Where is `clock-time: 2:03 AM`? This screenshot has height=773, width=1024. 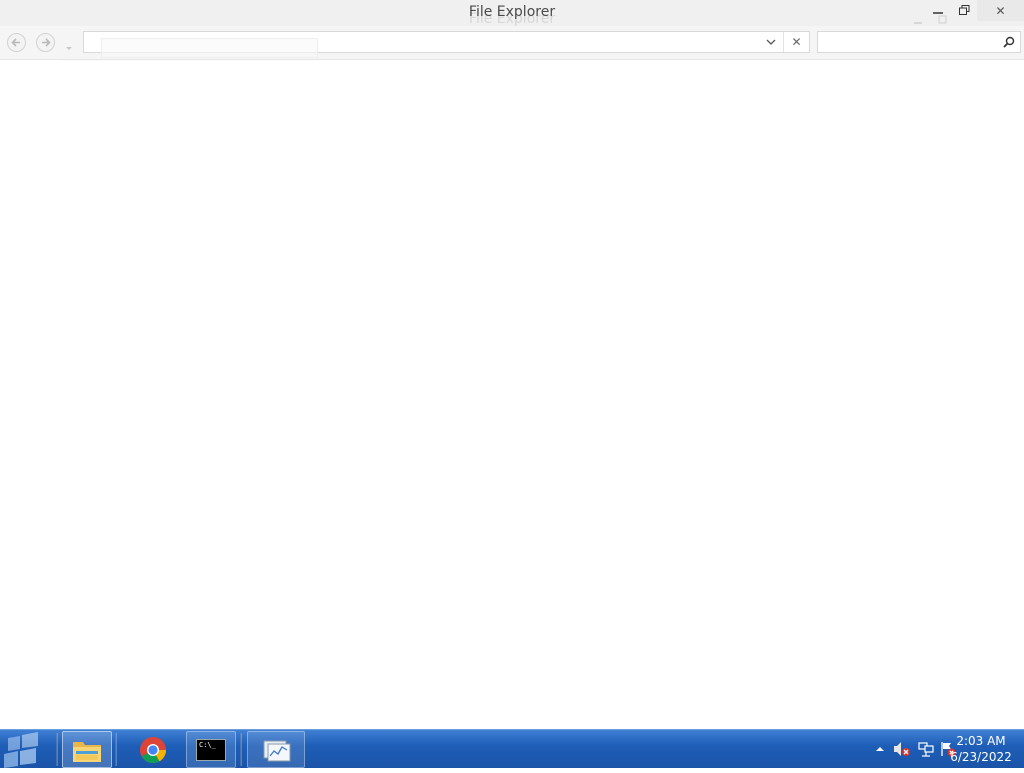
clock-time: 2:03 AM is located at coordinates (981, 741).